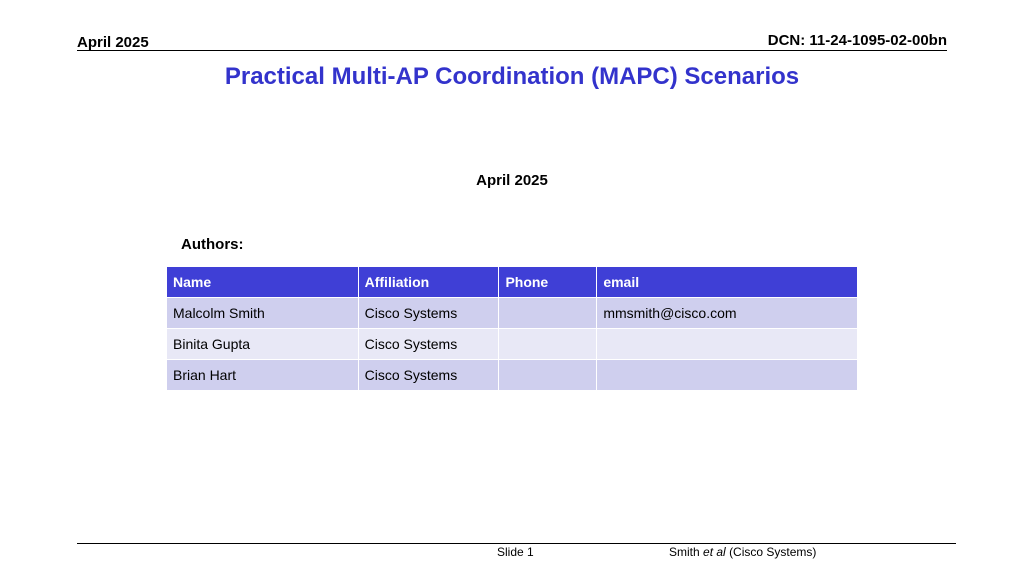 The height and width of the screenshot is (576, 1024). Describe the element at coordinates (262, 282) in the screenshot. I see `column-header-name: Name` at that location.